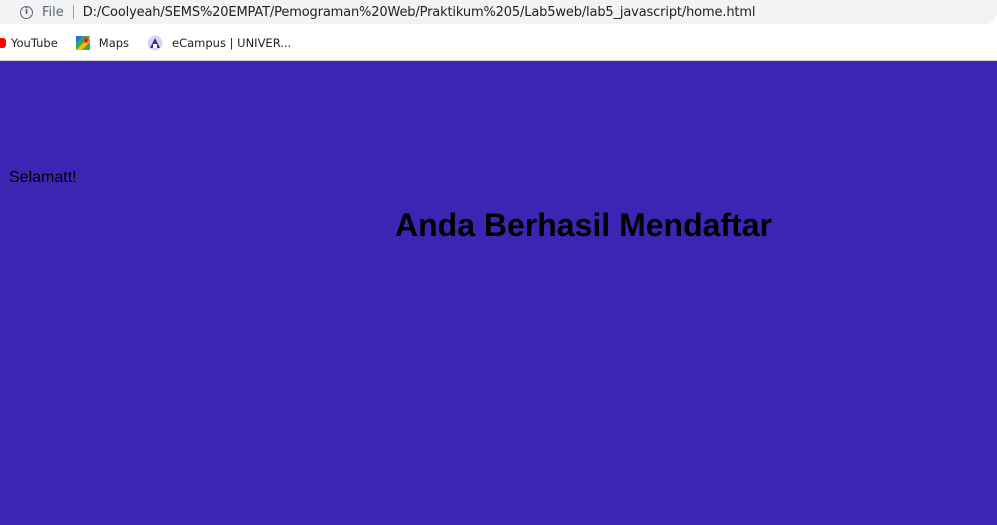 The image size is (997, 525). I want to click on url-scheme-label: File, so click(53, 12).